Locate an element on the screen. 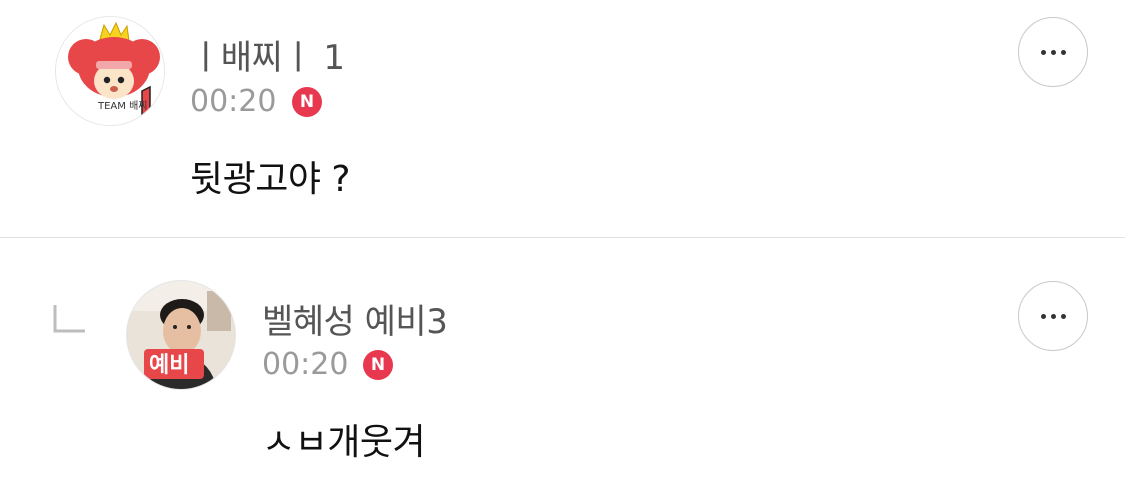  team-baejji-character-icon: TEAM 배찌 is located at coordinates (110, 71).